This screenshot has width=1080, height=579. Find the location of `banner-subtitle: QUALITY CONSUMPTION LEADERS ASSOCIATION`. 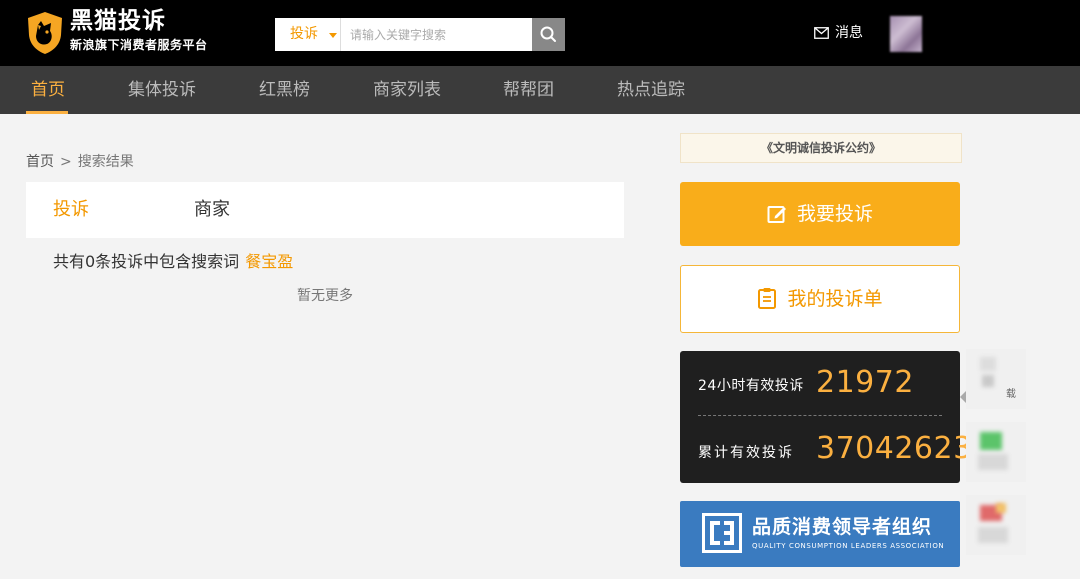

banner-subtitle: QUALITY CONSUMPTION LEADERS ASSOCIATION is located at coordinates (848, 546).